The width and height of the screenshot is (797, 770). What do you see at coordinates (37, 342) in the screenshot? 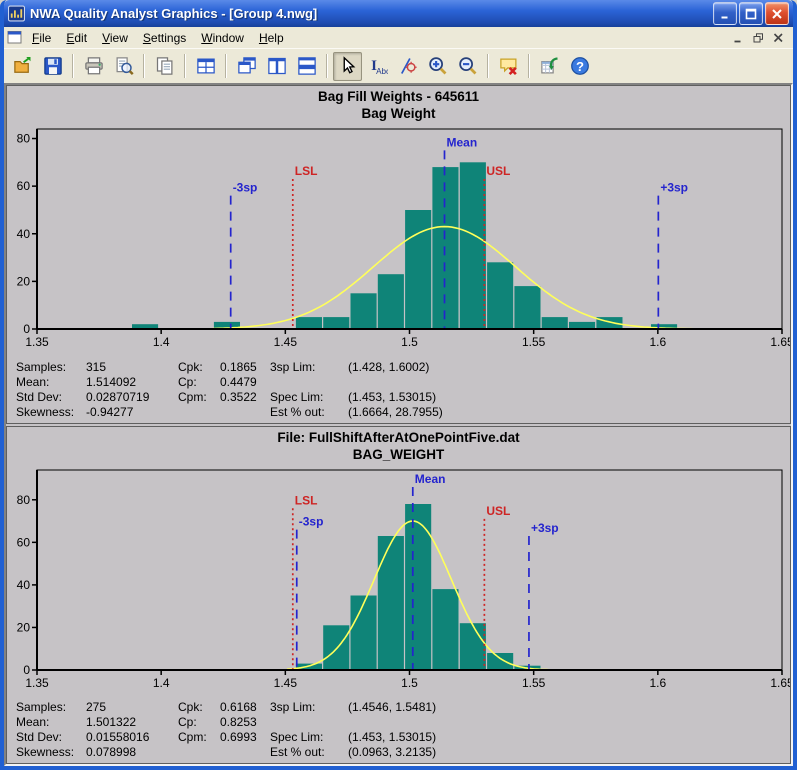
I see `x-tick-label: 1.35` at bounding box center [37, 342].